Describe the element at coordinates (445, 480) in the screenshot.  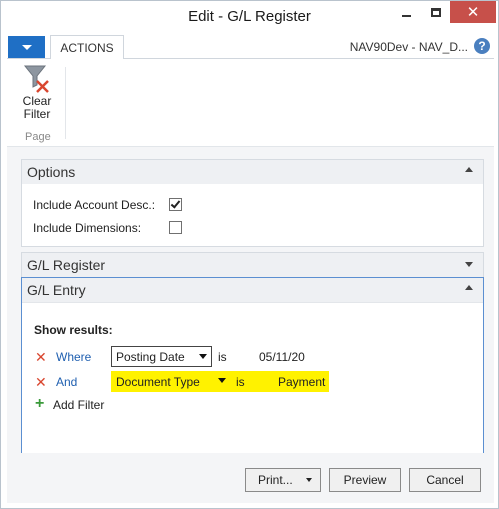
I see `cancel-button: Cancel` at that location.